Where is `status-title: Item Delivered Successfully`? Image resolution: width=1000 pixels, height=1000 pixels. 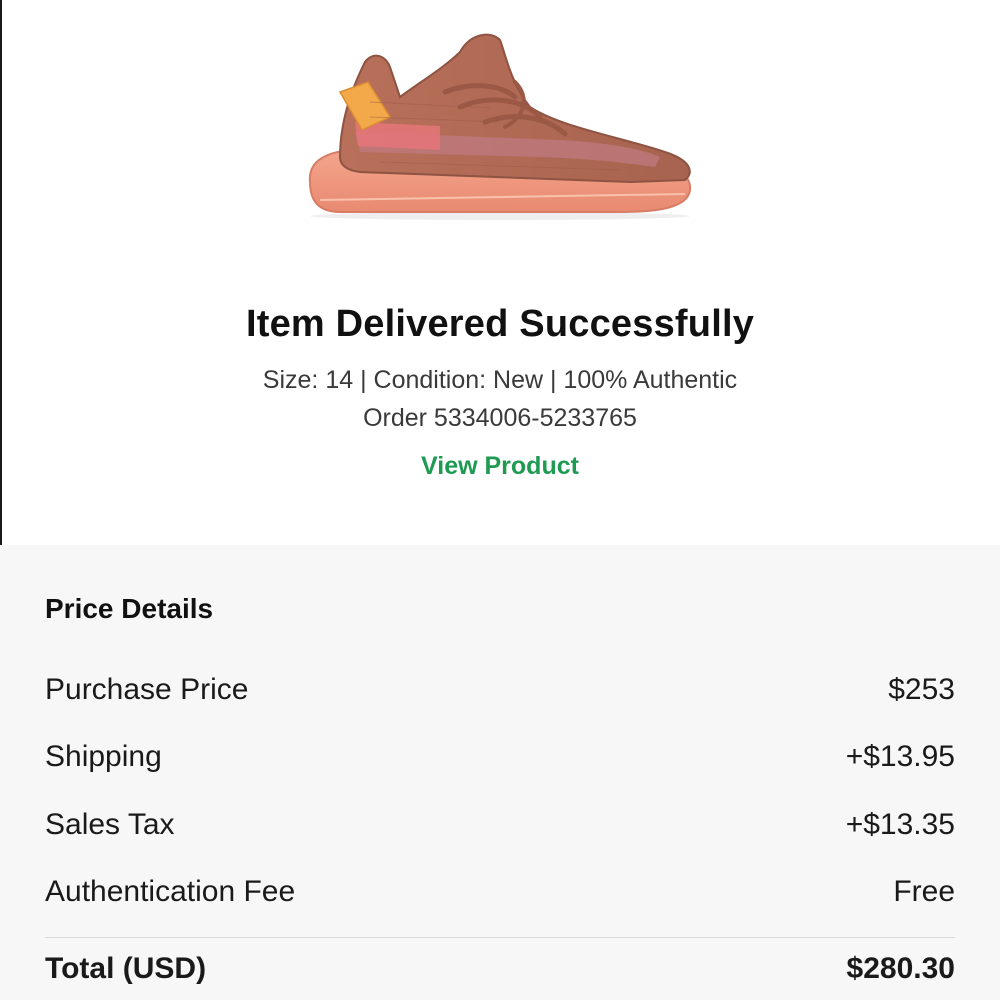
status-title: Item Delivered Successfully is located at coordinates (500, 324).